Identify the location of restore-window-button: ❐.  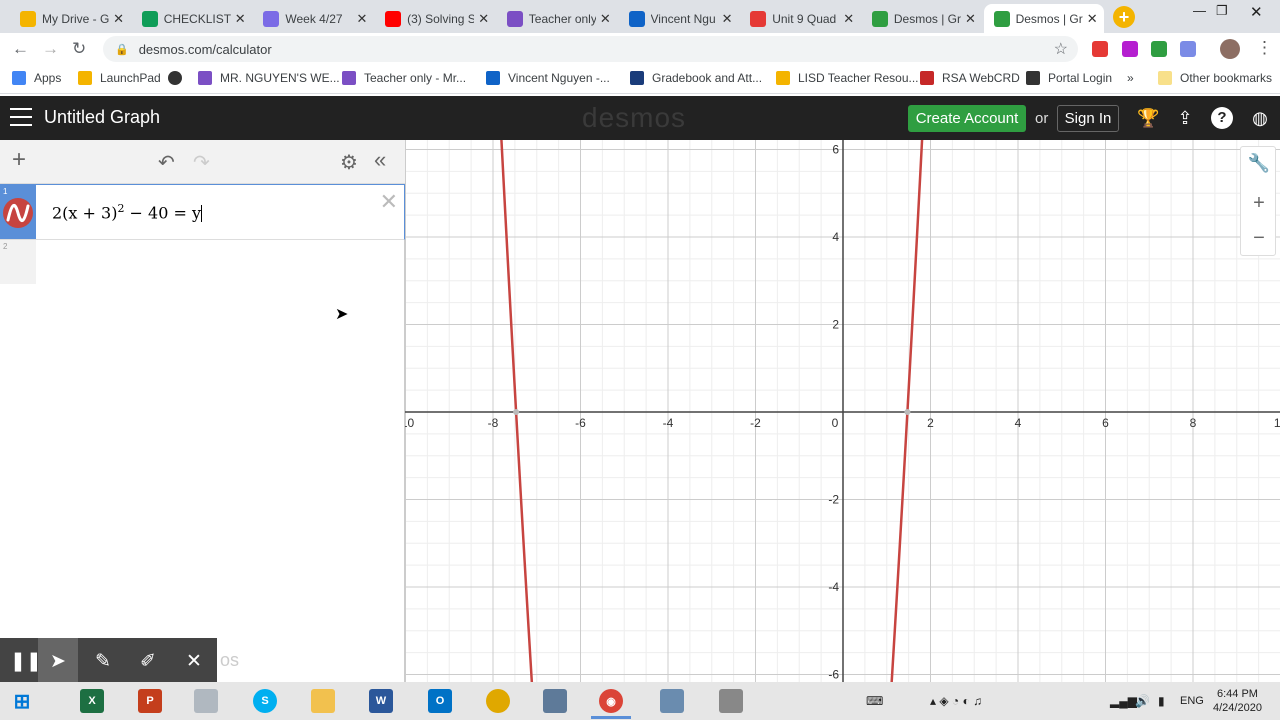
(1222, 11).